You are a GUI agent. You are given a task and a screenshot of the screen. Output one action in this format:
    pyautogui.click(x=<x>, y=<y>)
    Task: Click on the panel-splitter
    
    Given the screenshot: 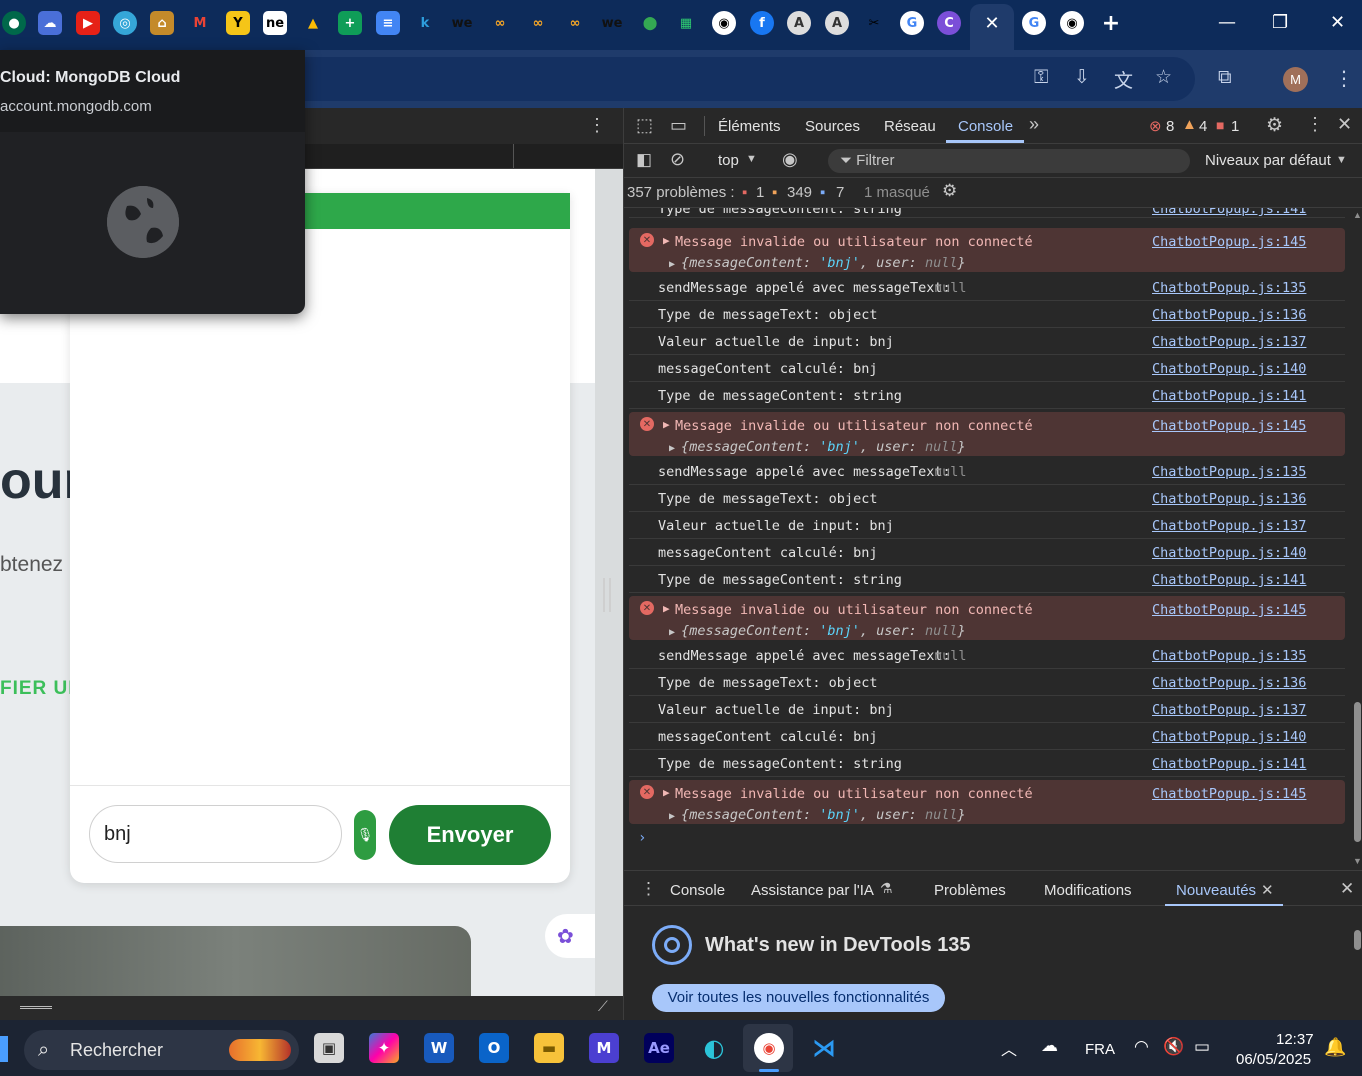 What is the action you would take?
    pyautogui.click(x=607, y=595)
    